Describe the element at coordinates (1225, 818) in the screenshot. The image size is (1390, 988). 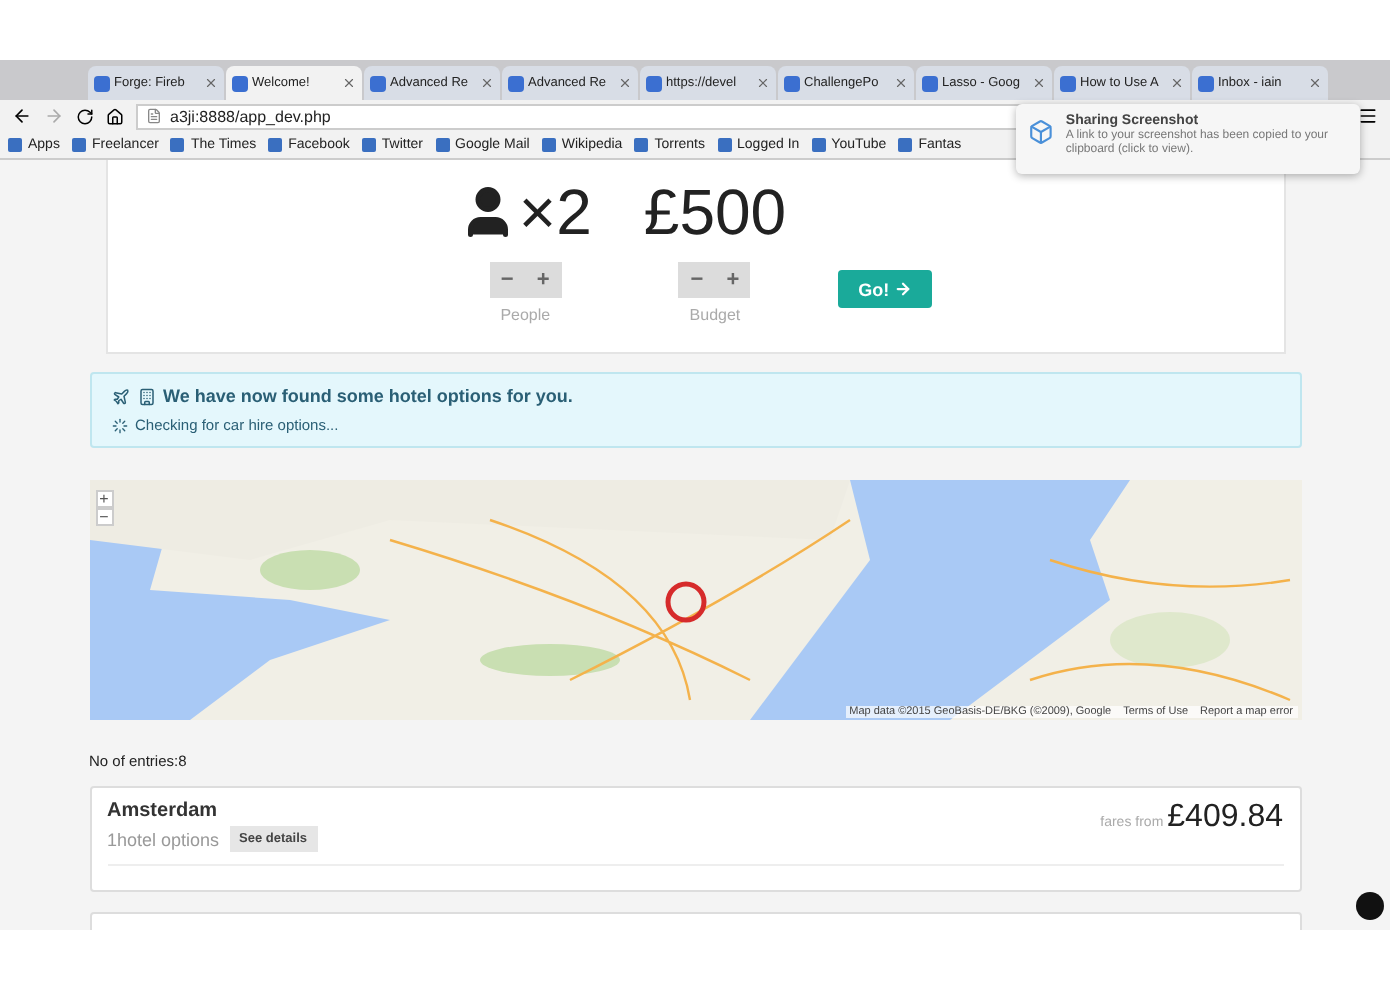
I see `price: £409.84` at that location.